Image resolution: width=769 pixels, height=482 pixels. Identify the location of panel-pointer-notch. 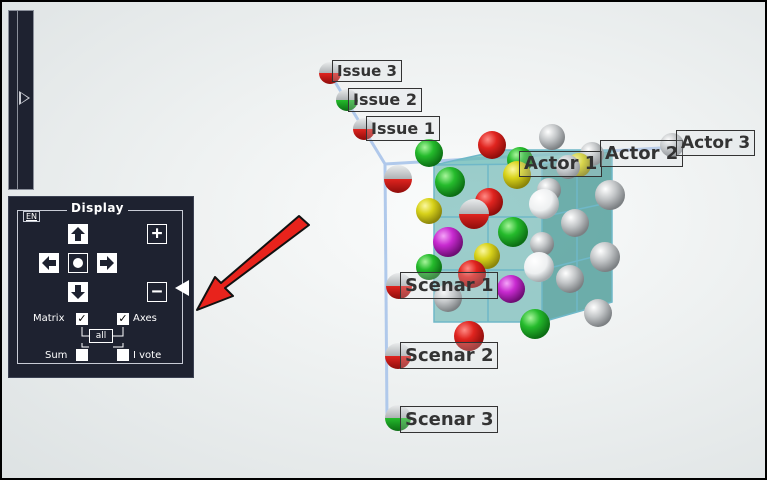
(182, 288).